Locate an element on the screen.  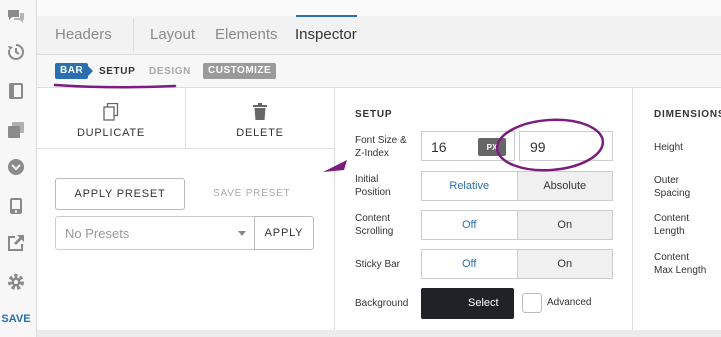
annotation-underline is located at coordinates (115, 86).